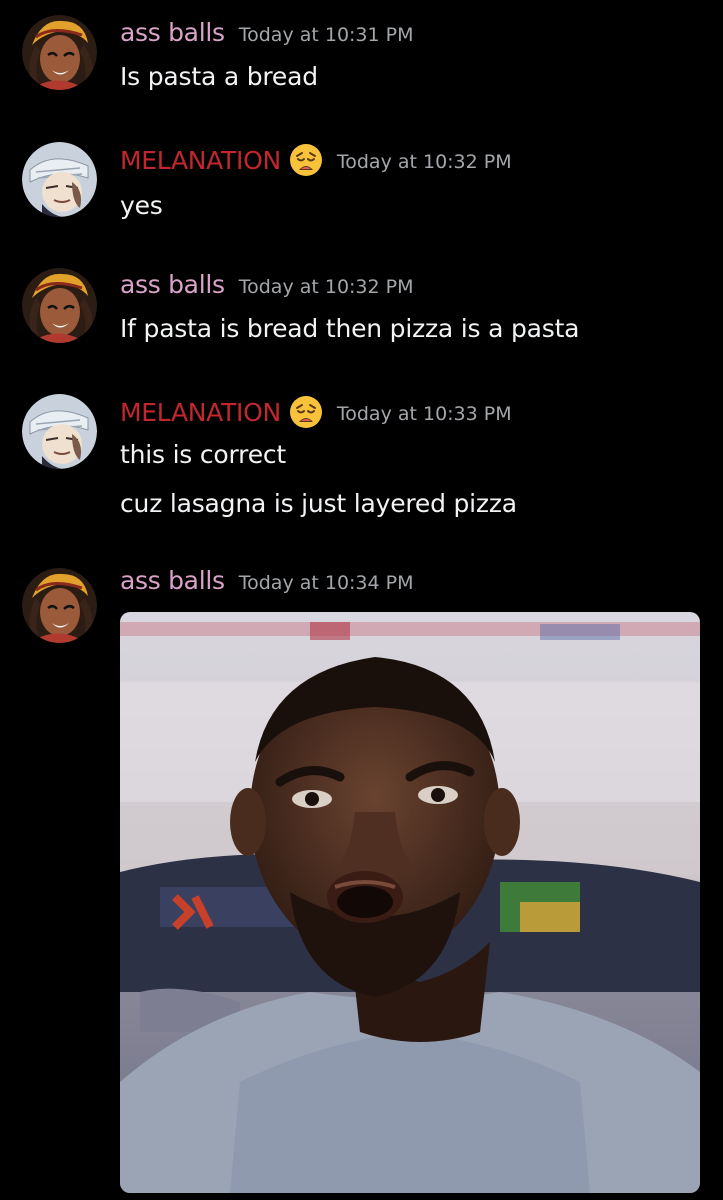 This screenshot has width=723, height=1200. What do you see at coordinates (326, 582) in the screenshot?
I see `message-timestamp: Today at 10:34 PM` at bounding box center [326, 582].